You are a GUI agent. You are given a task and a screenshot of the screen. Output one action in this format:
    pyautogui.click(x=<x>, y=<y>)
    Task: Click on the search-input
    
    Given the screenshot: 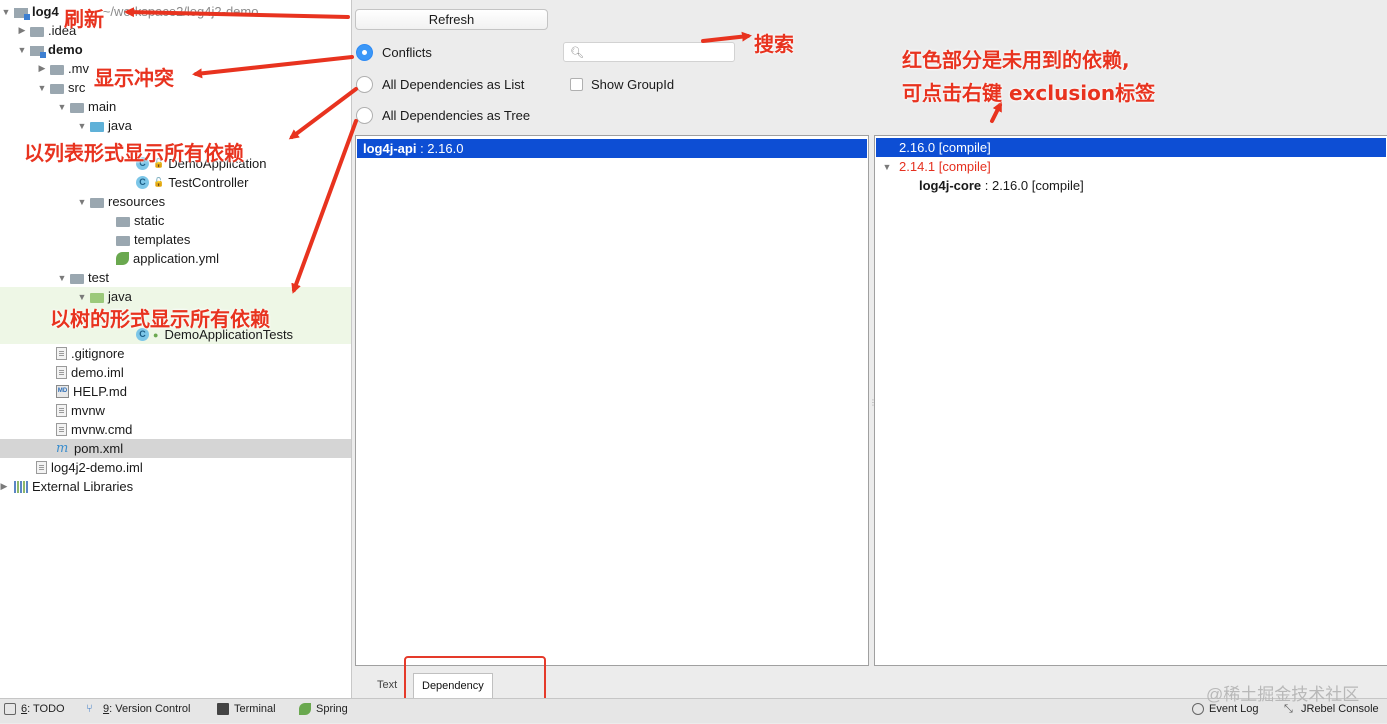 What is the action you would take?
    pyautogui.click(x=660, y=52)
    